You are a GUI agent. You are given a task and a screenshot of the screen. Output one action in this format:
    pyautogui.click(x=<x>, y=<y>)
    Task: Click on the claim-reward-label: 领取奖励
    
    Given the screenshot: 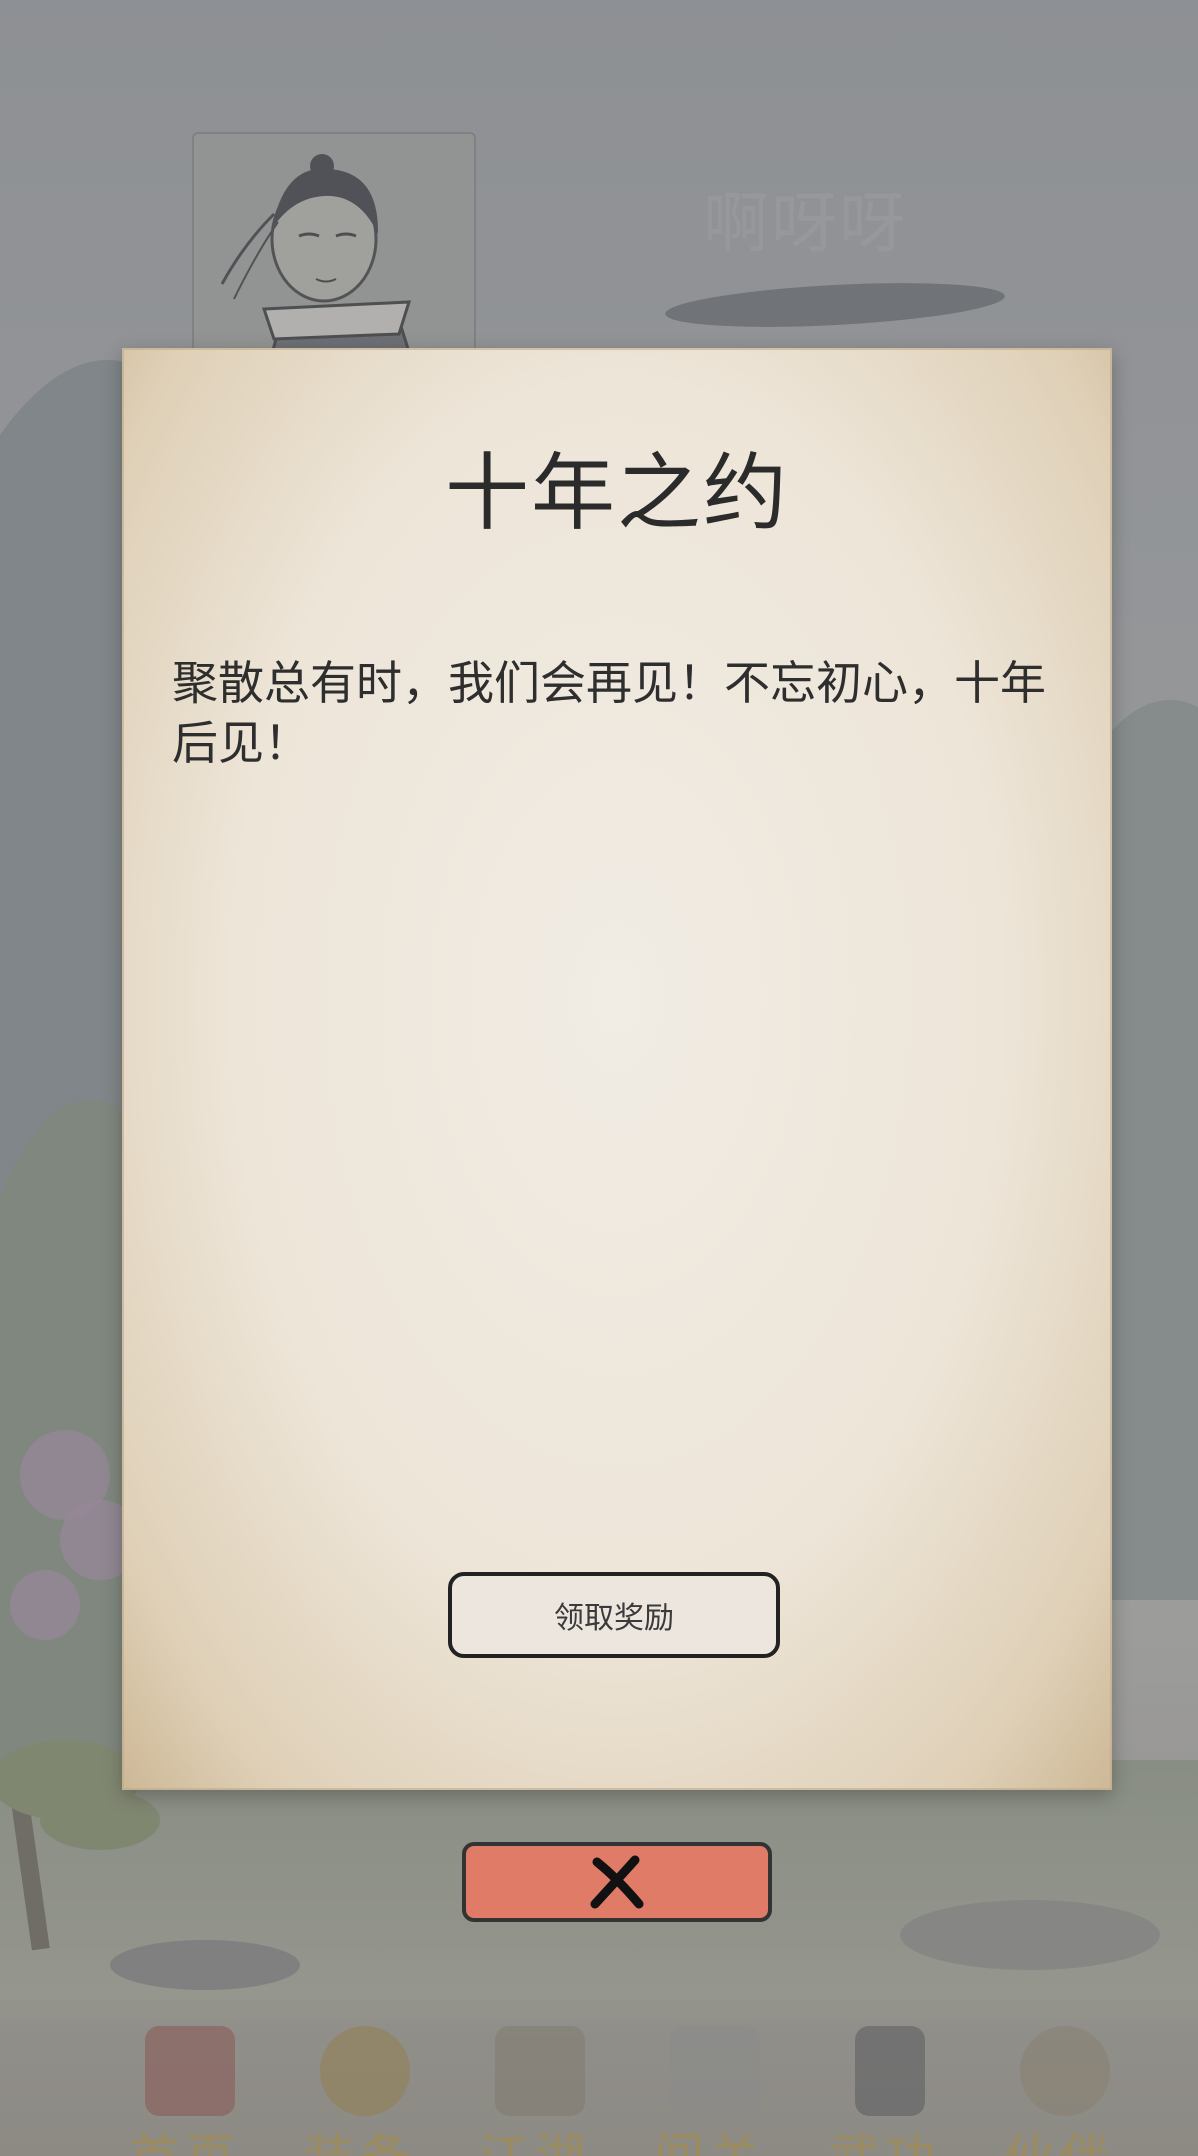 What is the action you would take?
    pyautogui.click(x=614, y=1618)
    